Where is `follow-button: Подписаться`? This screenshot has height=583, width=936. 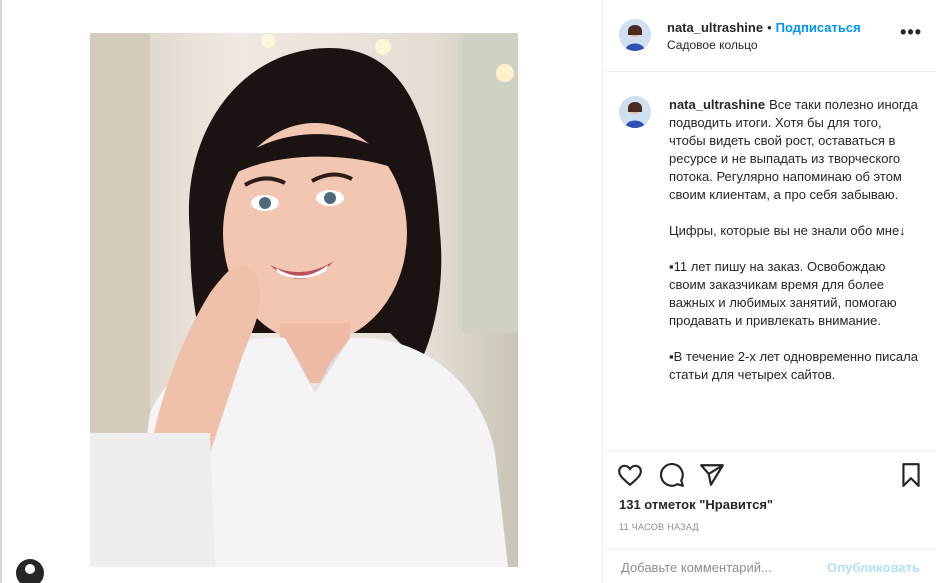
follow-button: Подписаться is located at coordinates (818, 27).